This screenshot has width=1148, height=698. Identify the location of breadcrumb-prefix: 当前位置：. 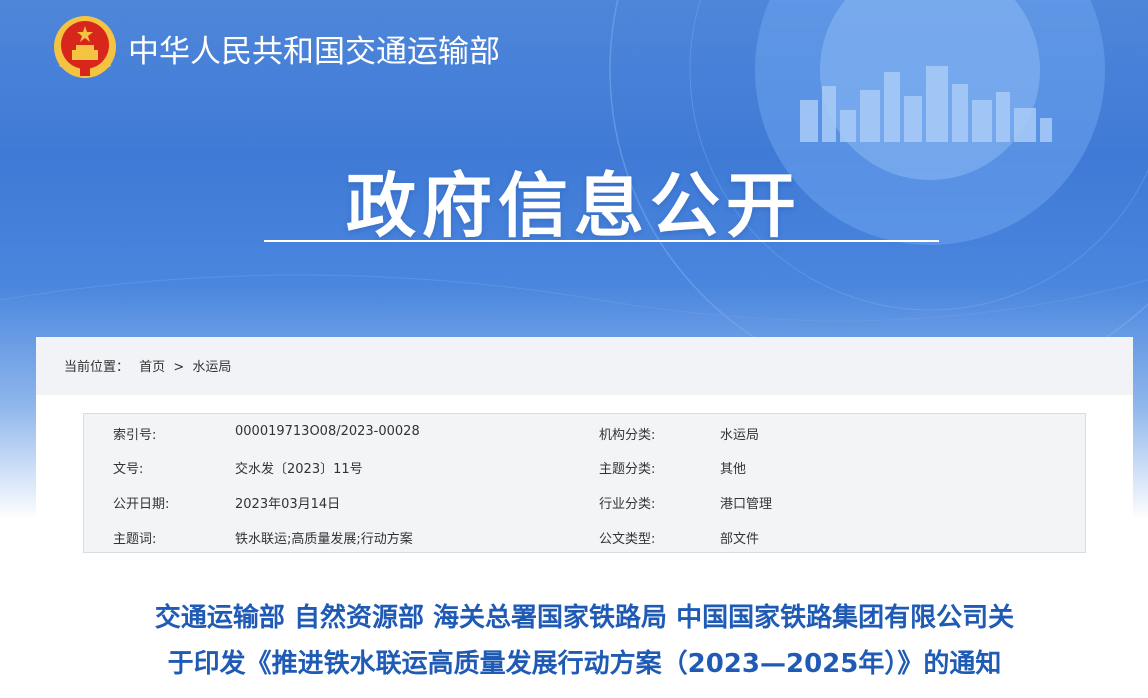
(97, 367).